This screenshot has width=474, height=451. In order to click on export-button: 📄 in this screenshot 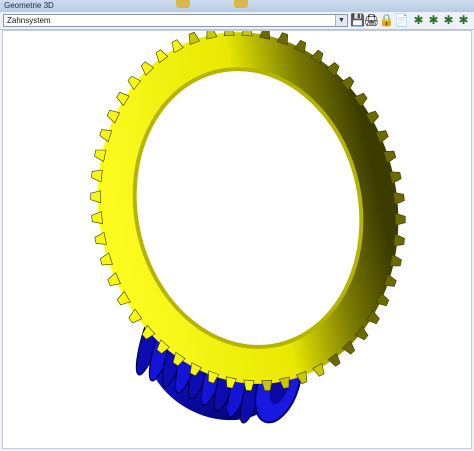, I will do `click(401, 20)`.